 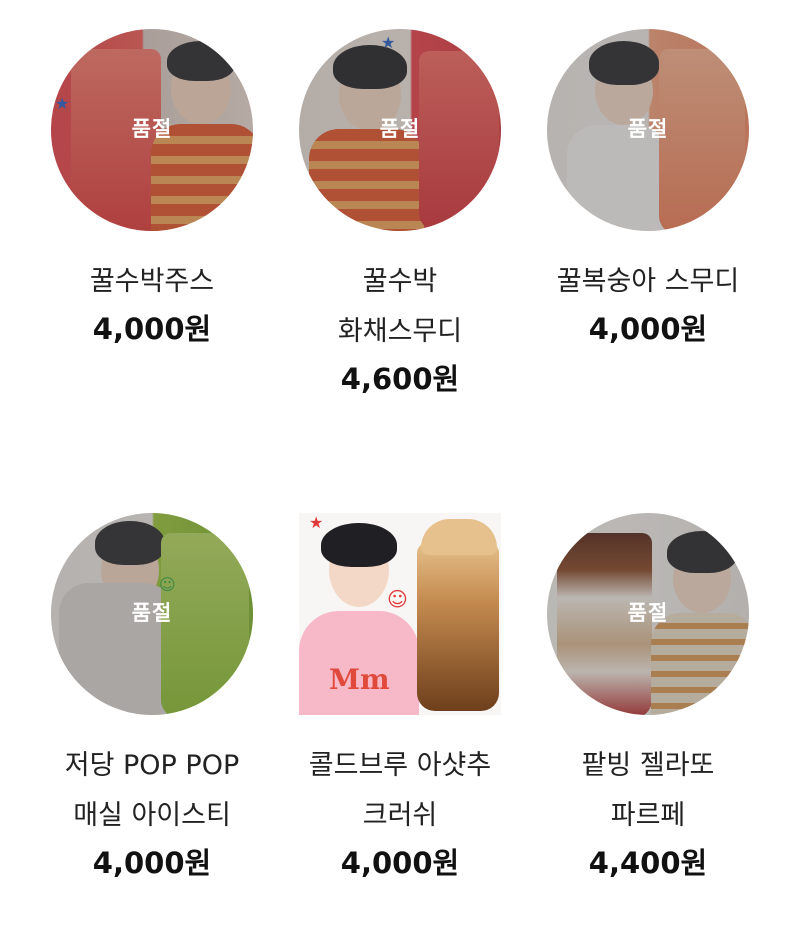 I want to click on product-image: Mm ☺ ★, so click(x=400, y=614).